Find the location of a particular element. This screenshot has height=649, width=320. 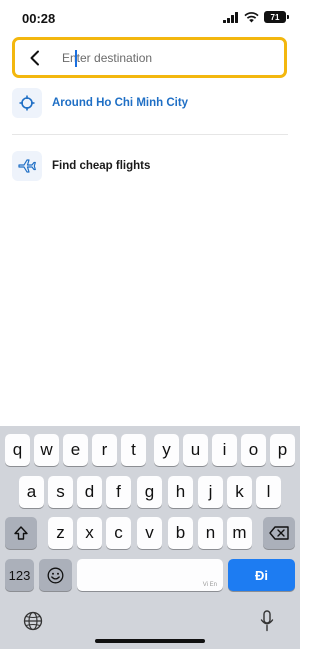

key-d: d is located at coordinates (89, 492).